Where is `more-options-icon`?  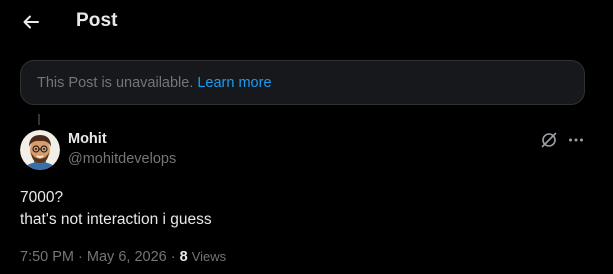 more-options-icon is located at coordinates (576, 140).